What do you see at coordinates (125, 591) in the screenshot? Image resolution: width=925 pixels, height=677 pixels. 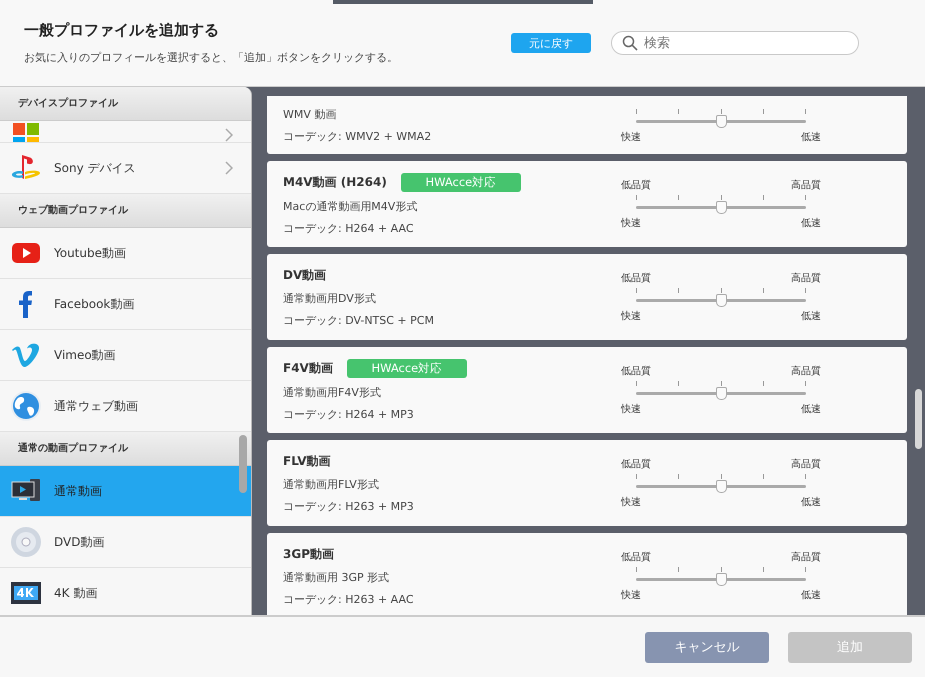 I see `sidebar-item: 4K 動画` at bounding box center [125, 591].